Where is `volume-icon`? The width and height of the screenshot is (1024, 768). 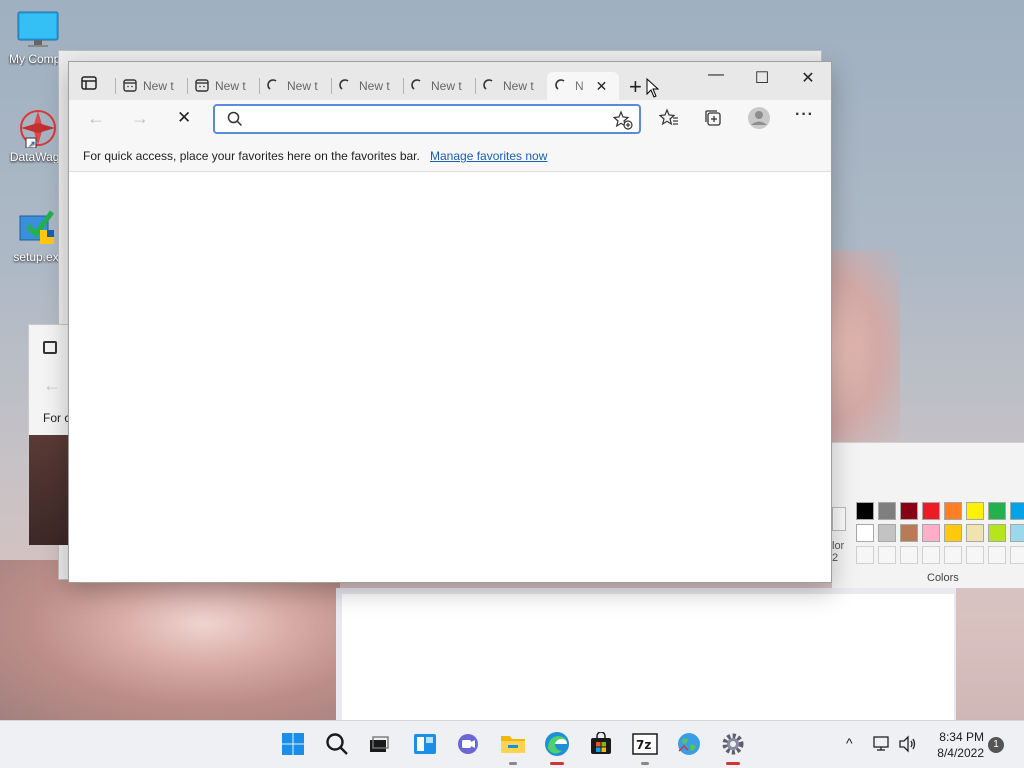 volume-icon is located at coordinates (908, 745).